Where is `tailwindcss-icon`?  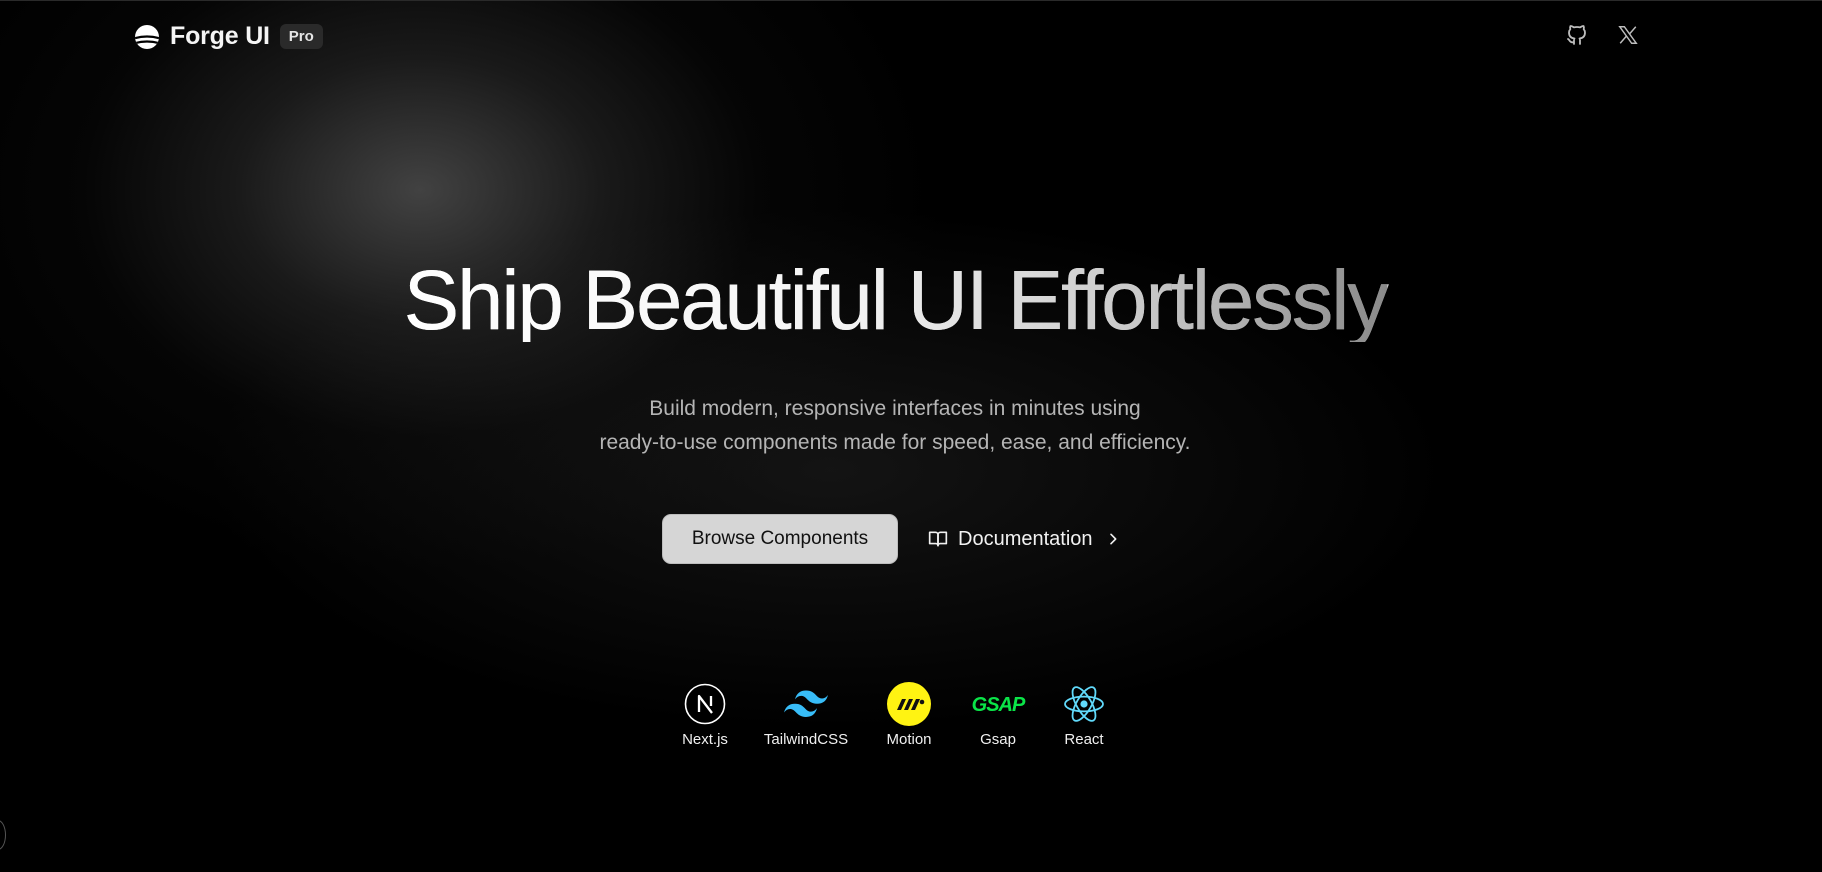 tailwindcss-icon is located at coordinates (806, 704).